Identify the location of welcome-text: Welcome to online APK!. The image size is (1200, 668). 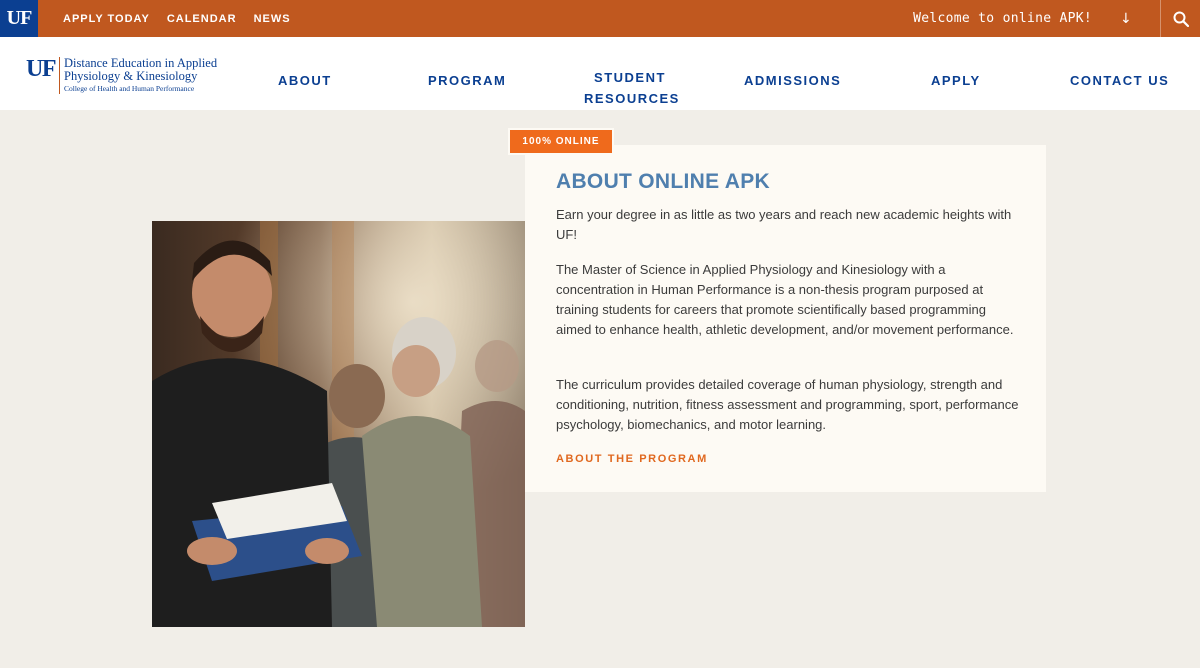
(1002, 18).